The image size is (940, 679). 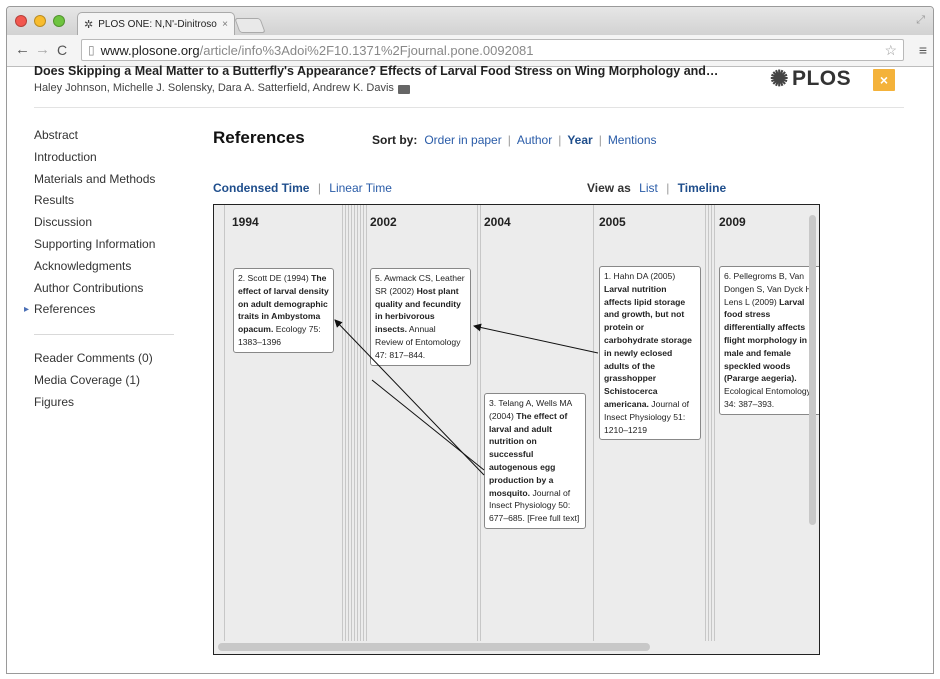 I want to click on nav-materials-and-methods: Materials and Methods, so click(x=104, y=183).